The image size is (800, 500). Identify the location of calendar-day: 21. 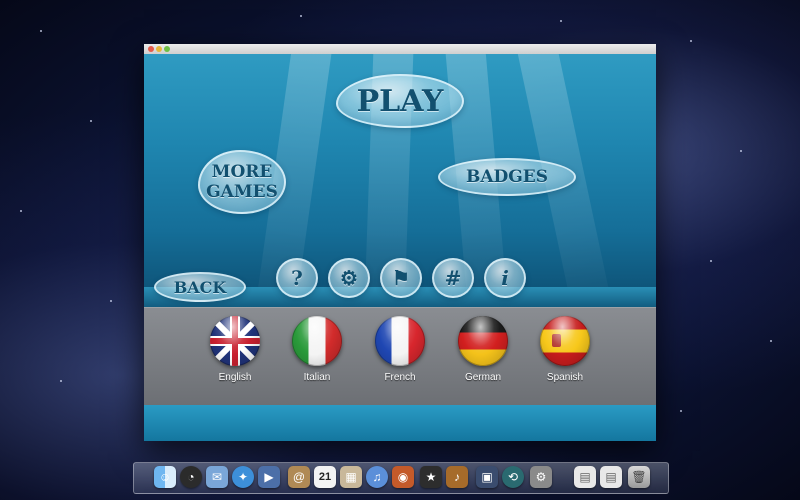
(325, 477).